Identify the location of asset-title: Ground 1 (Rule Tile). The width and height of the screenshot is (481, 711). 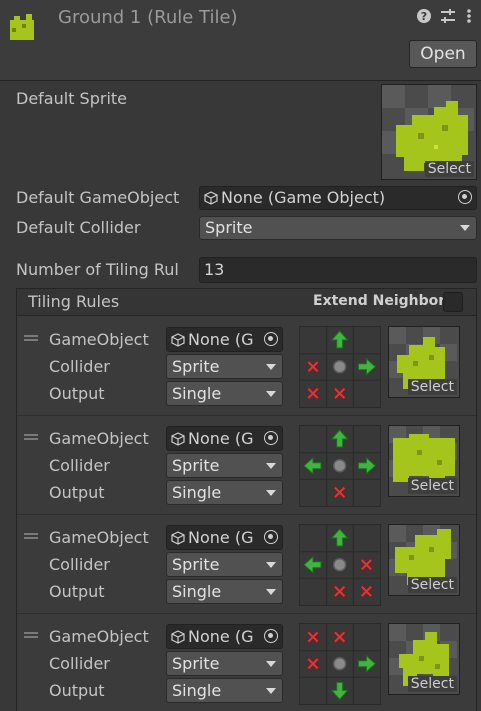
(148, 17).